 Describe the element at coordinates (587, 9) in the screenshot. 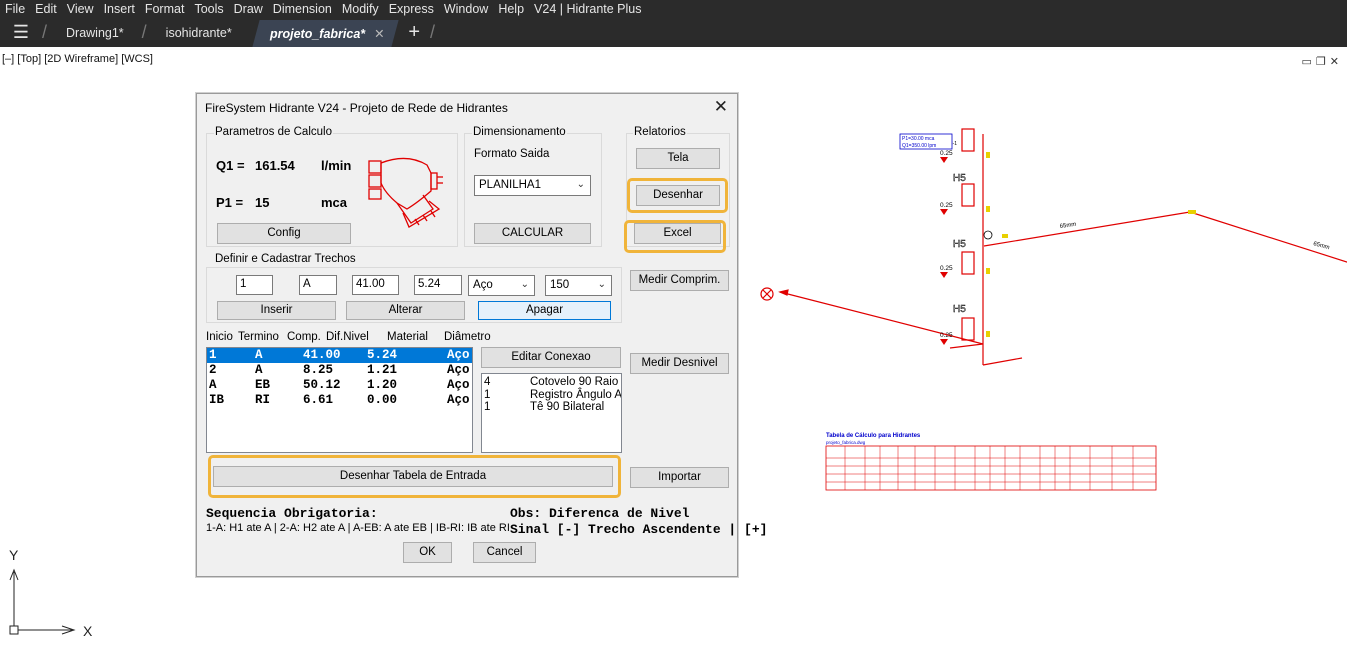

I see `menu-v24-hidrante-plus: V24 | Hidrante Plus` at that location.